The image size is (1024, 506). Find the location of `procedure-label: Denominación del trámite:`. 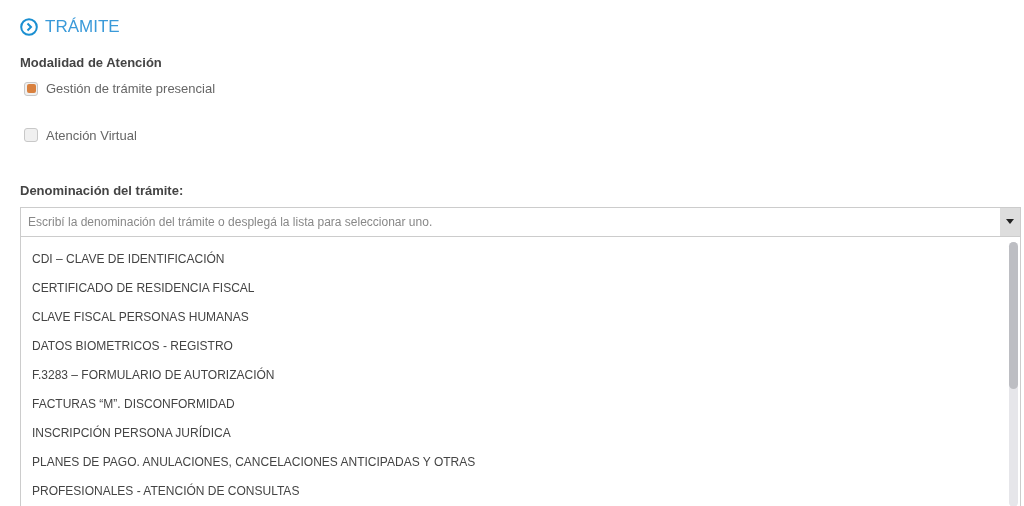

procedure-label: Denominación del trámite: is located at coordinates (102, 191).